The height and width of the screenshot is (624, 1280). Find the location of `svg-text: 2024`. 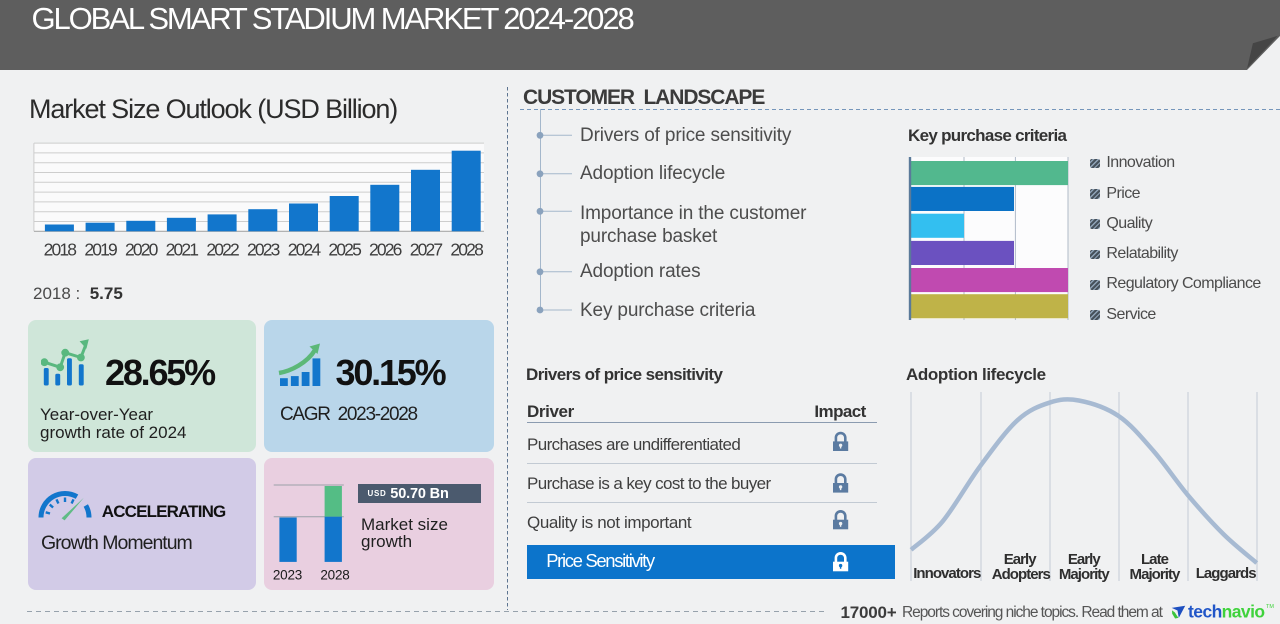

svg-text: 2024 is located at coordinates (305, 250).